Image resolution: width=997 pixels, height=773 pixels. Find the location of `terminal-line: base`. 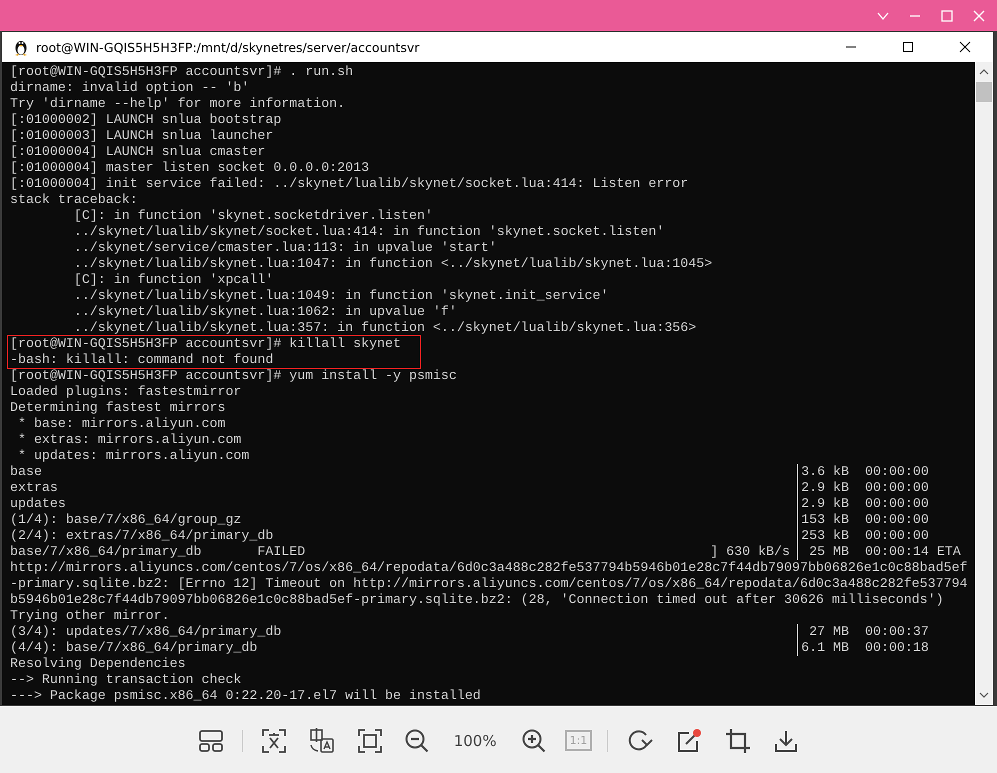

terminal-line: base is located at coordinates (26, 472).